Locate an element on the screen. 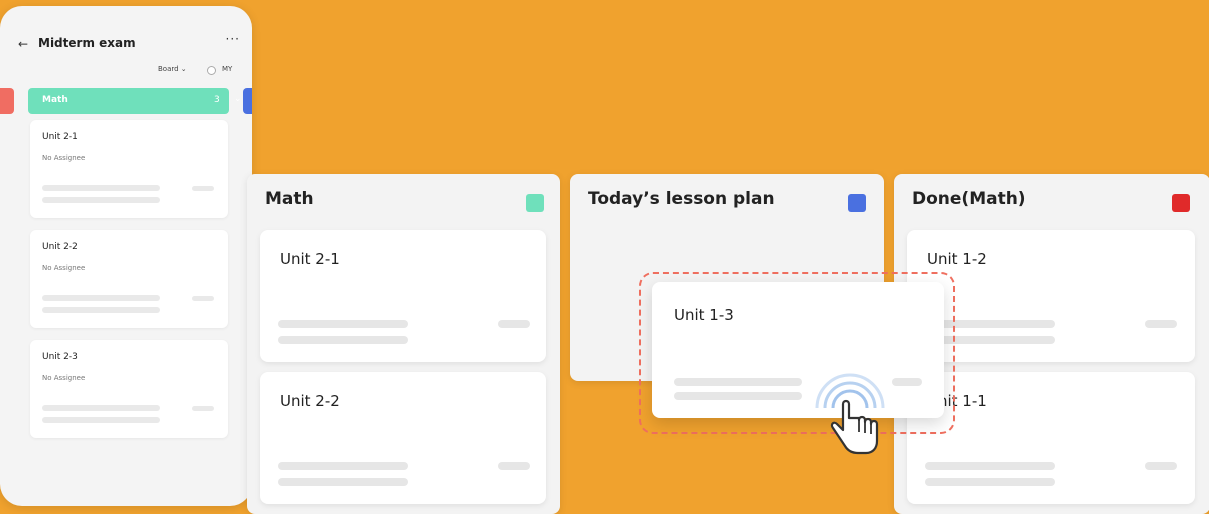 Image resolution: width=1209 pixels, height=514 pixels. card-title: Unit 2-3 is located at coordinates (60, 357).